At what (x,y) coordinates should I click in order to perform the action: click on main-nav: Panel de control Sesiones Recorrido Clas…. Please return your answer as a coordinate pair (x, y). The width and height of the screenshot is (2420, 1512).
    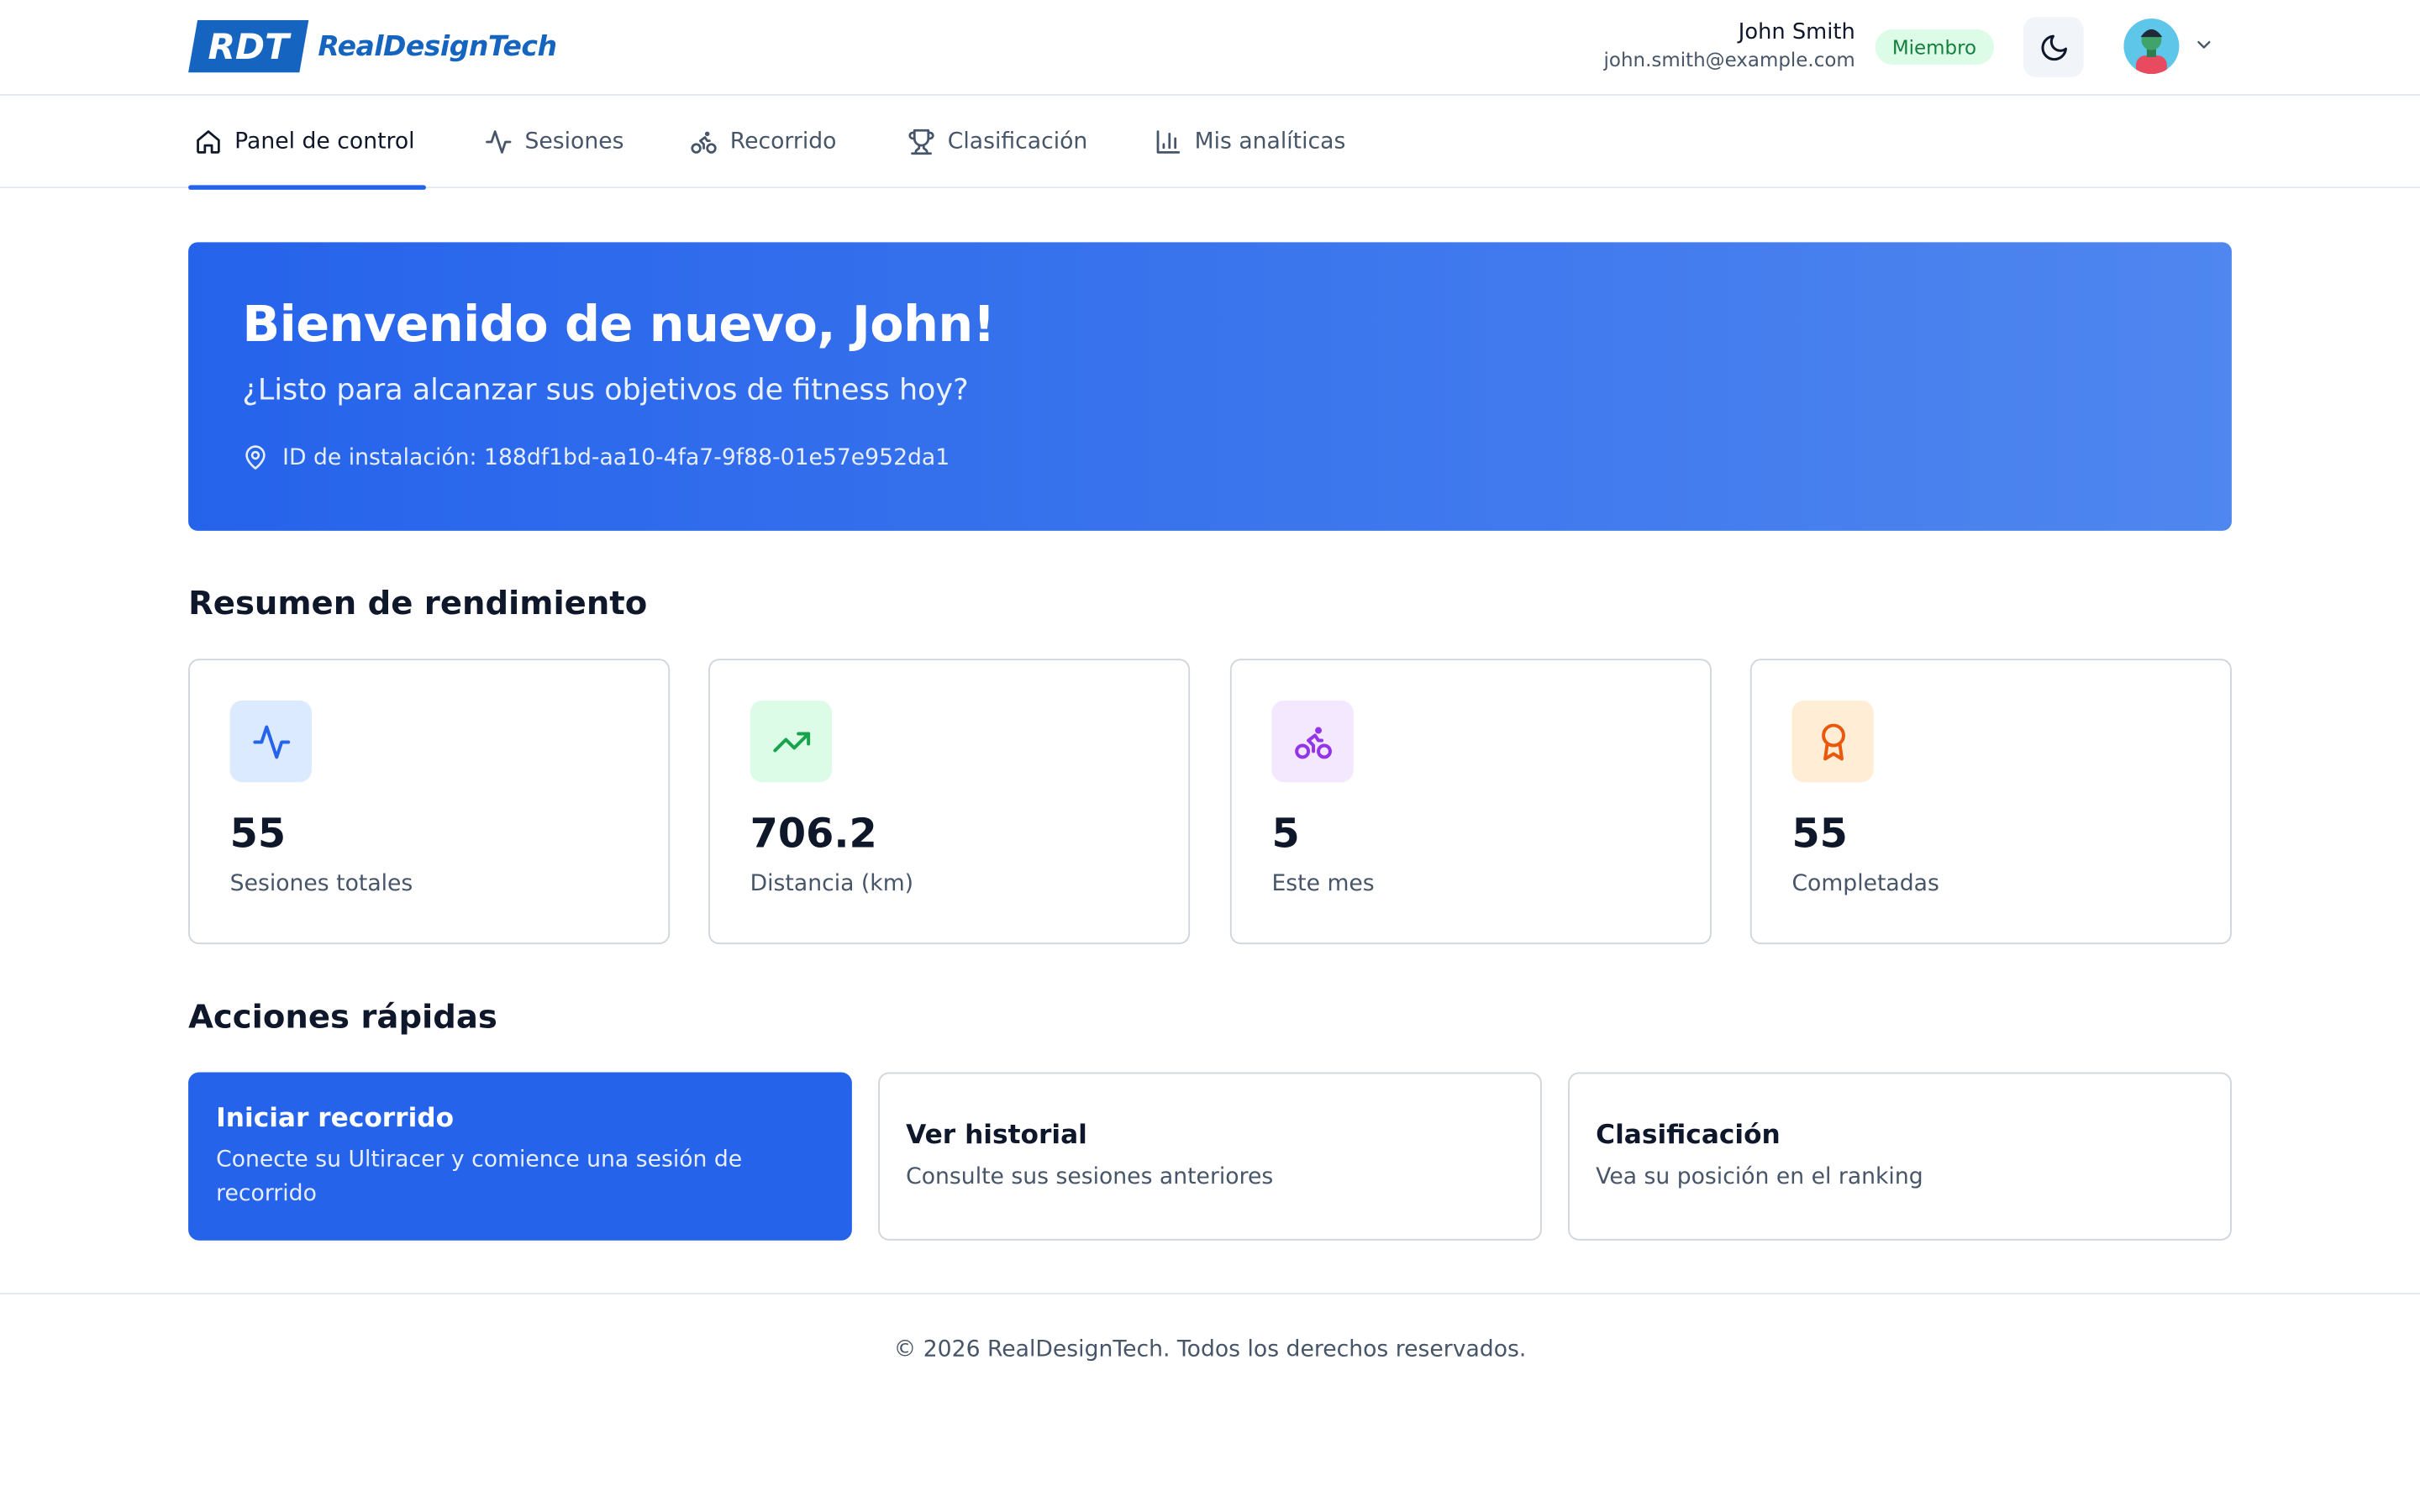
    Looking at the image, I should click on (1210, 143).